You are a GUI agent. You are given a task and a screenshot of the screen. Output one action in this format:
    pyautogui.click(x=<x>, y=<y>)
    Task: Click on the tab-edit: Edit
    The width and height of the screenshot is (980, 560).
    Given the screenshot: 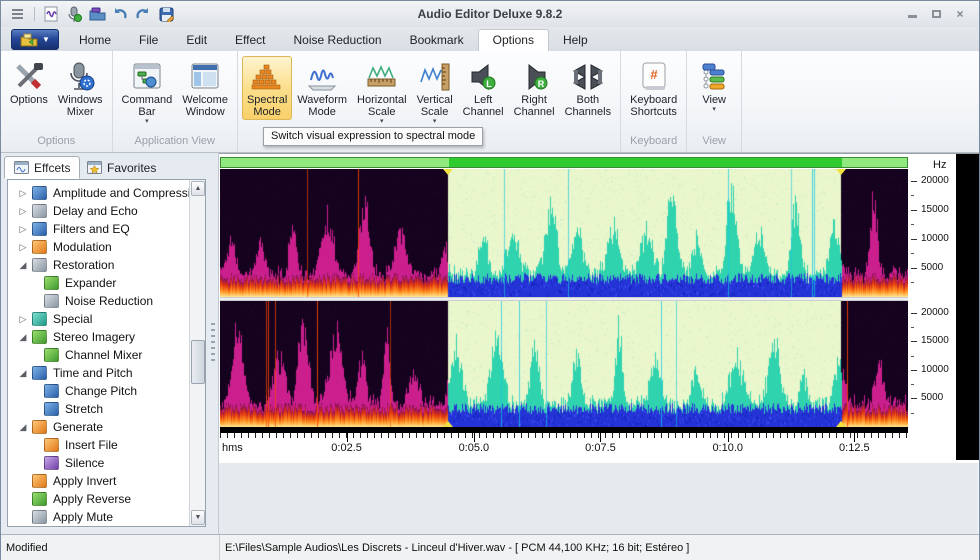 What is the action you would take?
    pyautogui.click(x=196, y=40)
    